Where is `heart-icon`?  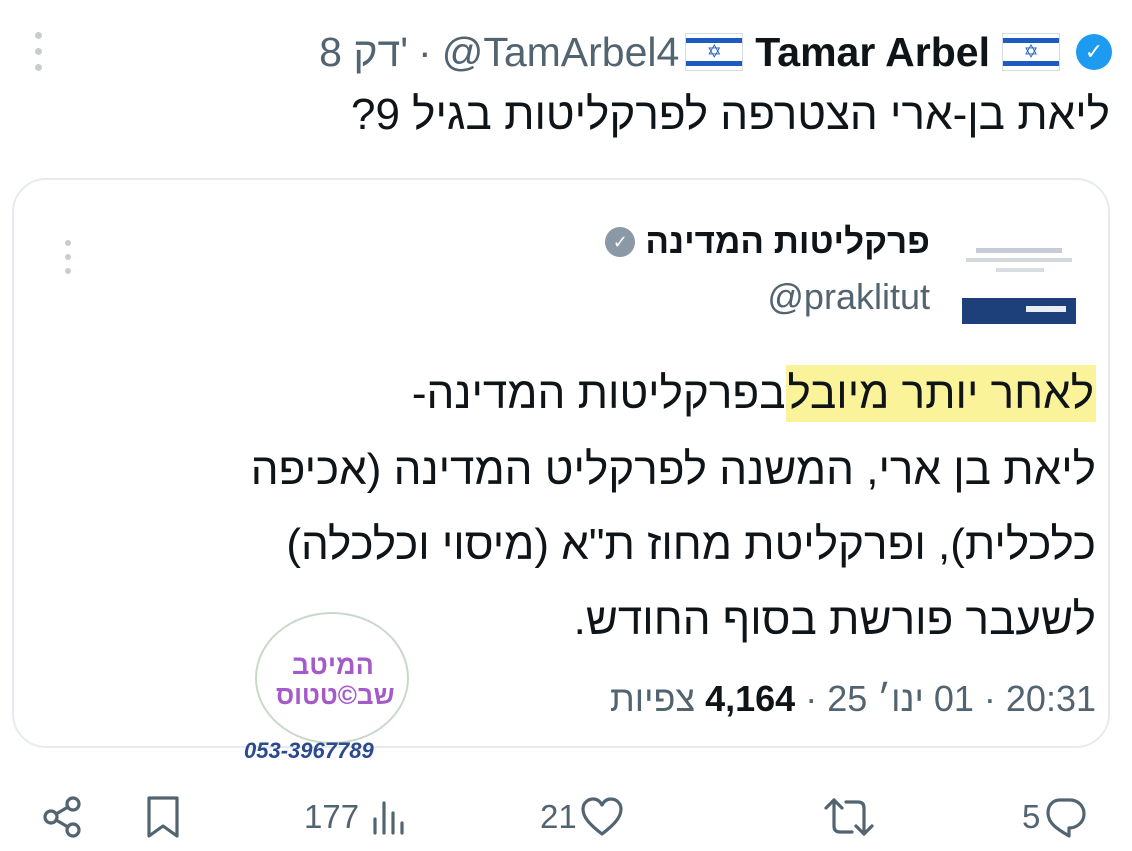
heart-icon is located at coordinates (602, 816).